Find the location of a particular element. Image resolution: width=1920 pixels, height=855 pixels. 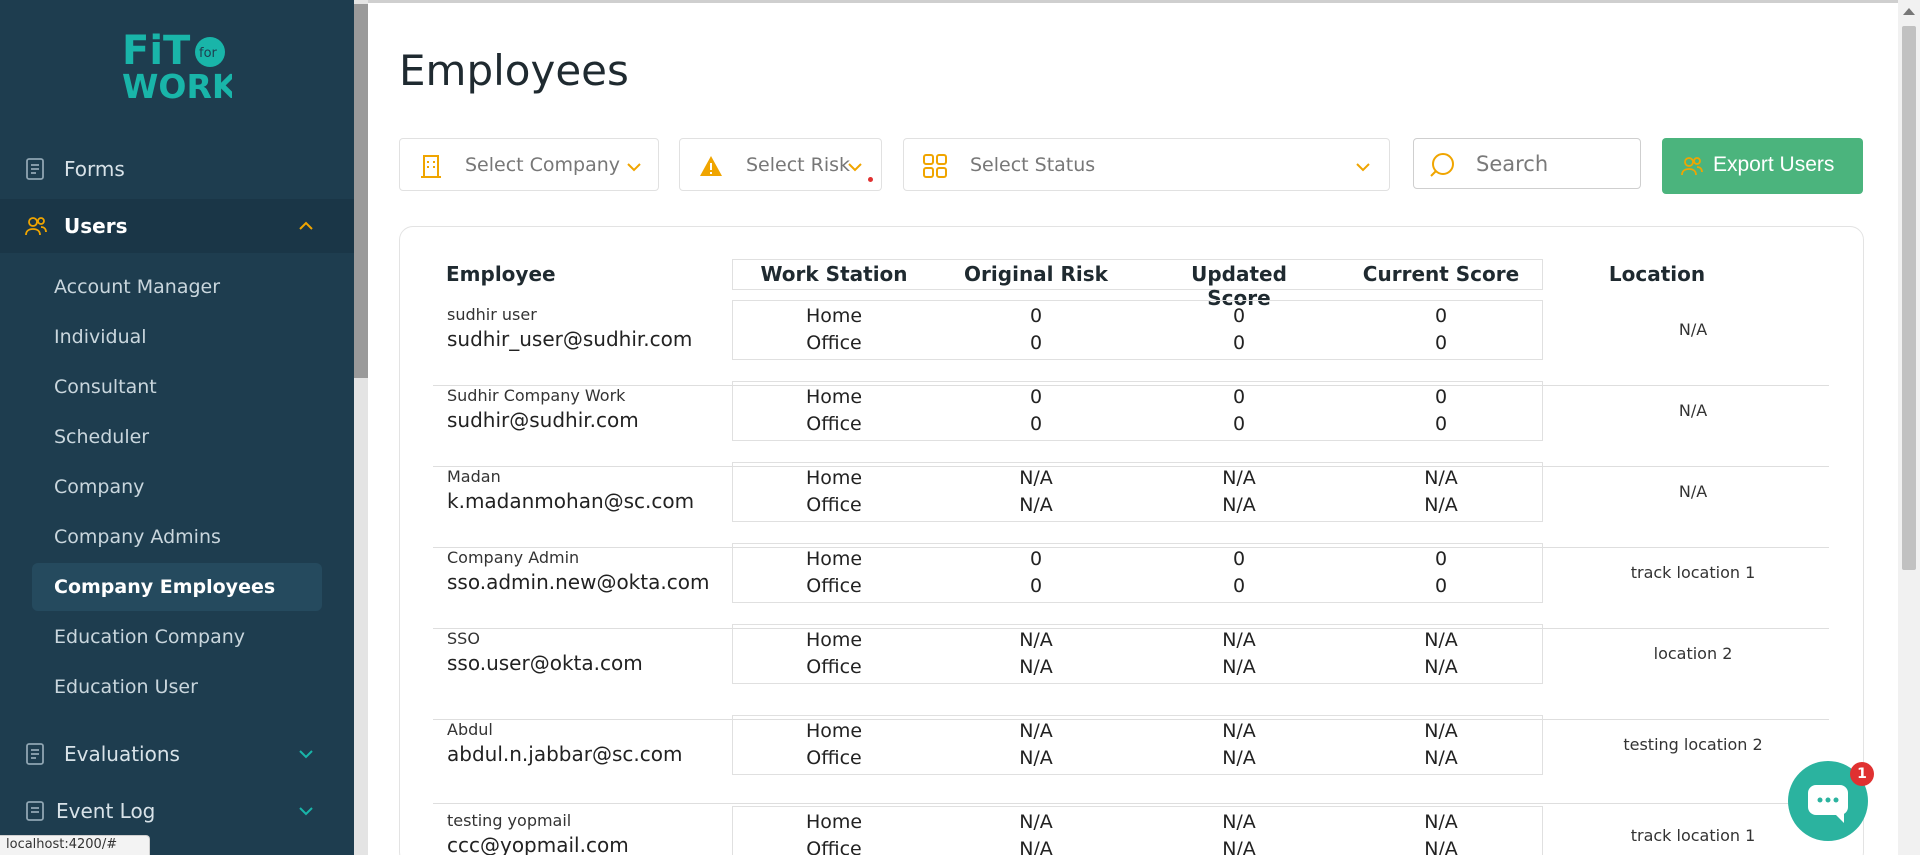

sidebar-item-label: Education User is located at coordinates (126, 687).